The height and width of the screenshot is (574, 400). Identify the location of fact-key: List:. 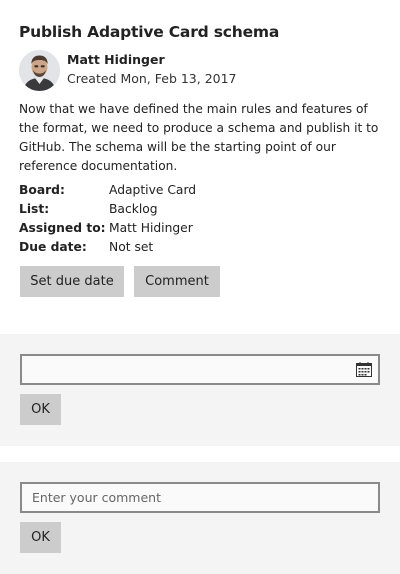
(34, 209).